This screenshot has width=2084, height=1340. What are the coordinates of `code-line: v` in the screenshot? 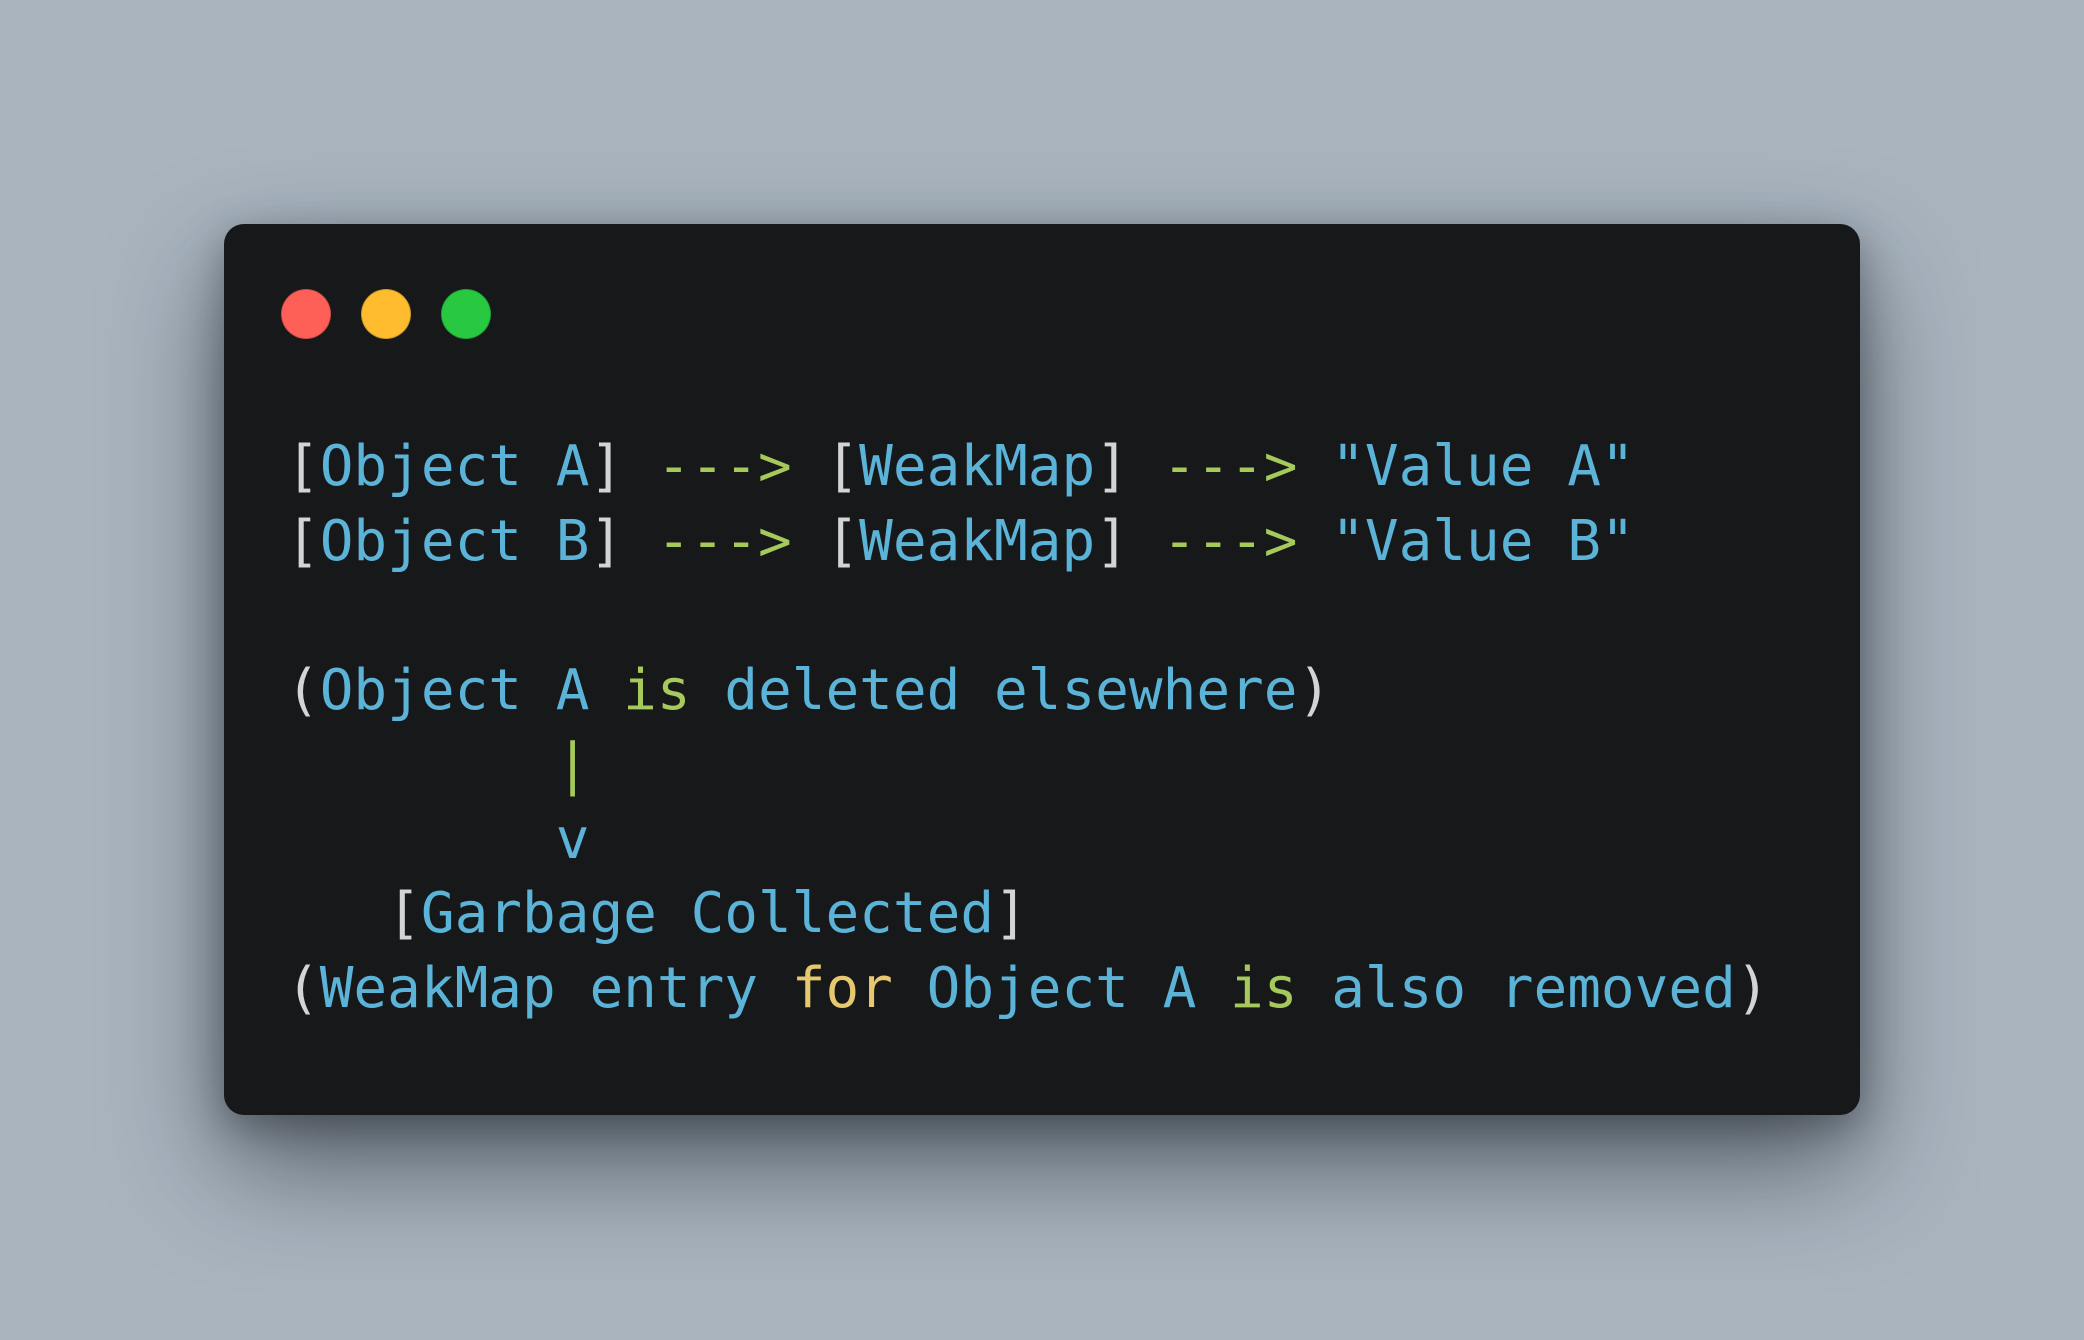 It's located at (1028, 840).